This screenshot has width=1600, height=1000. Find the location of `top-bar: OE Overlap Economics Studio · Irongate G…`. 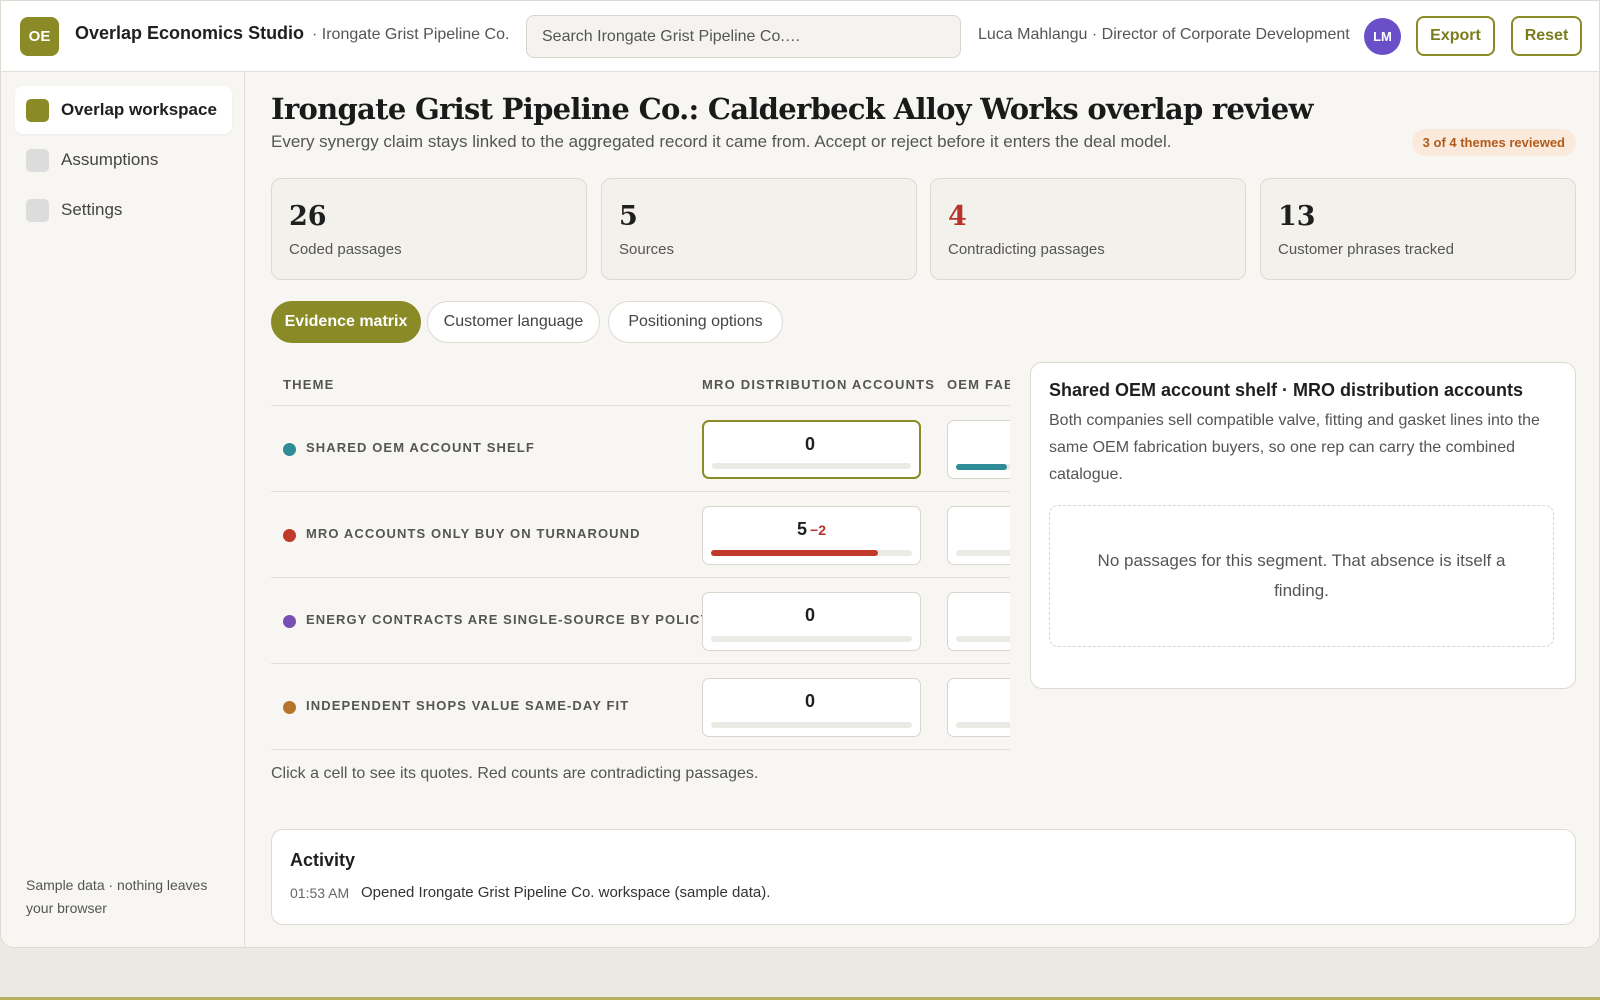

top-bar: OE Overlap Economics Studio · Irongate G… is located at coordinates (800, 36).